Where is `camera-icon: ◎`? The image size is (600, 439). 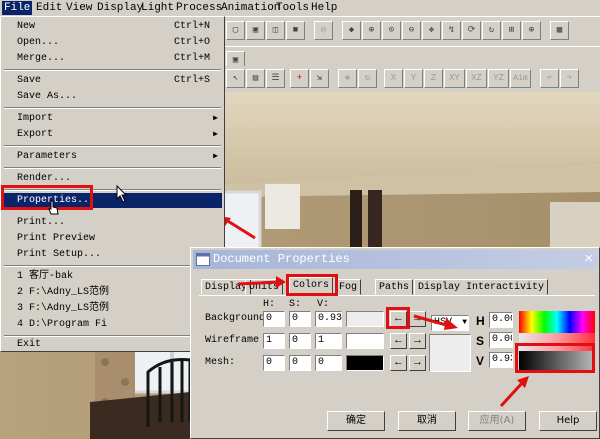
camera-icon: ◎ is located at coordinates (323, 30).